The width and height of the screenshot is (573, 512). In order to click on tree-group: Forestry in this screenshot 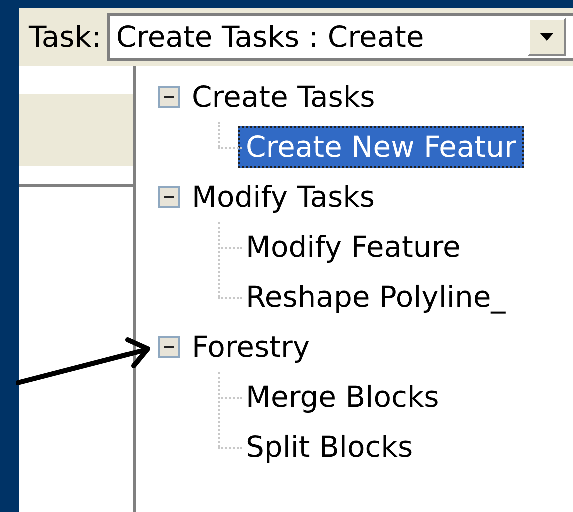, I will do `click(251, 347)`.